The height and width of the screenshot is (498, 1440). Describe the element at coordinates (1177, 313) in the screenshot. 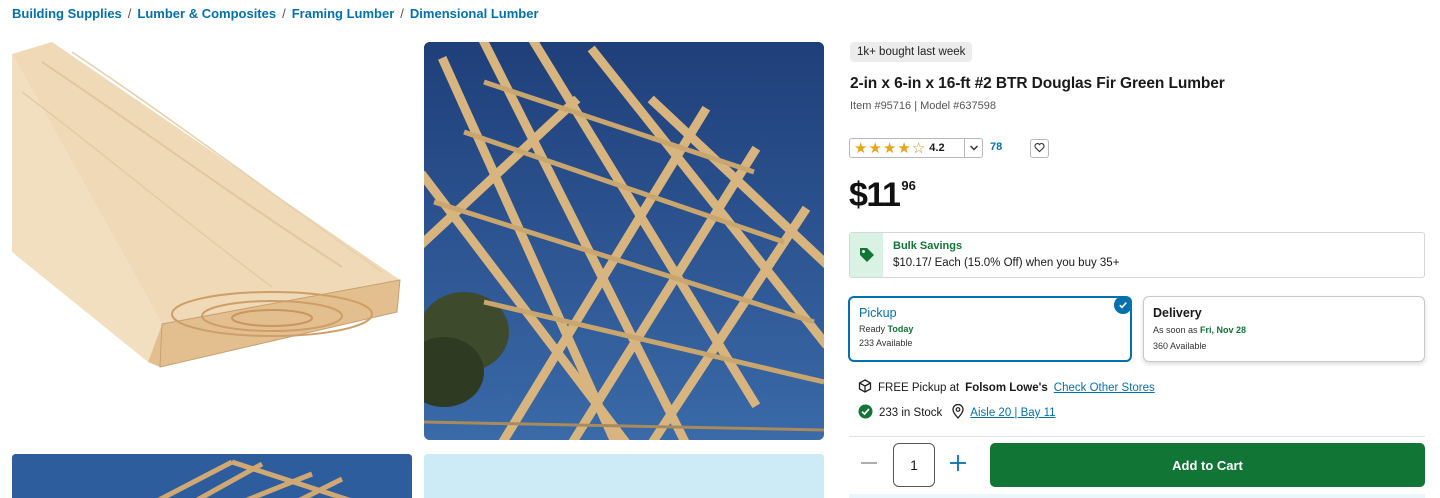

I see `delivery-title: Delivery` at that location.